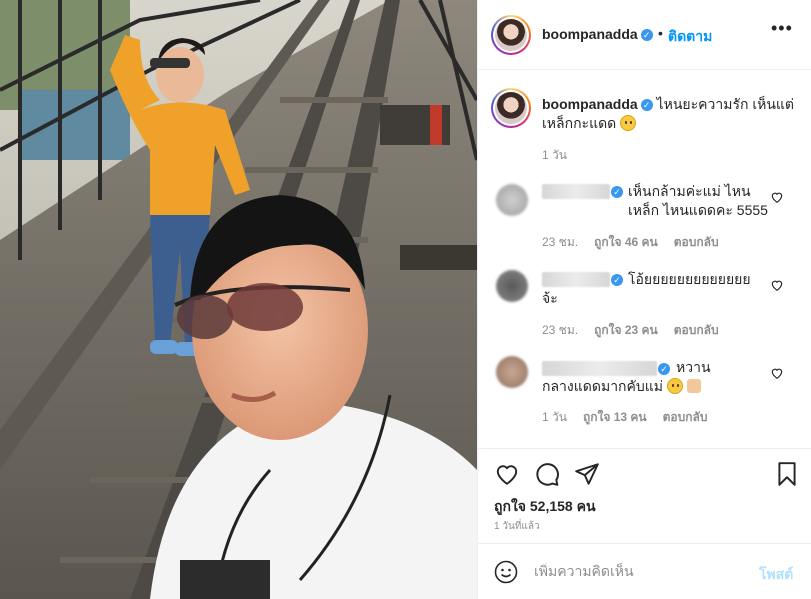  Describe the element at coordinates (646, 288) in the screenshot. I see `comment-text: โอ้ยยยยยยยยยยยยยจ้ะ` at that location.